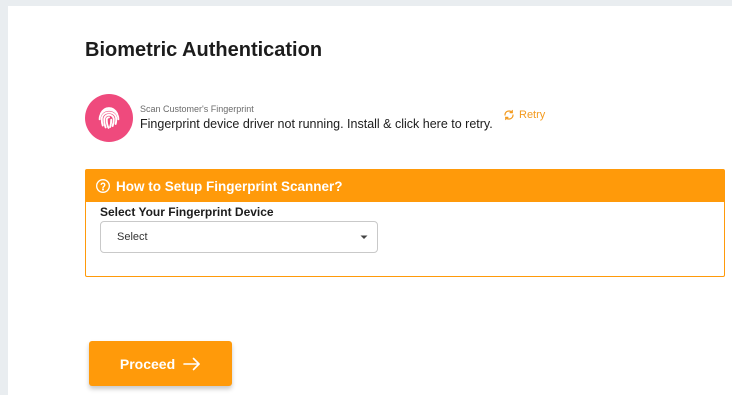 The height and width of the screenshot is (395, 732). I want to click on device-select-value: Select, so click(132, 237).